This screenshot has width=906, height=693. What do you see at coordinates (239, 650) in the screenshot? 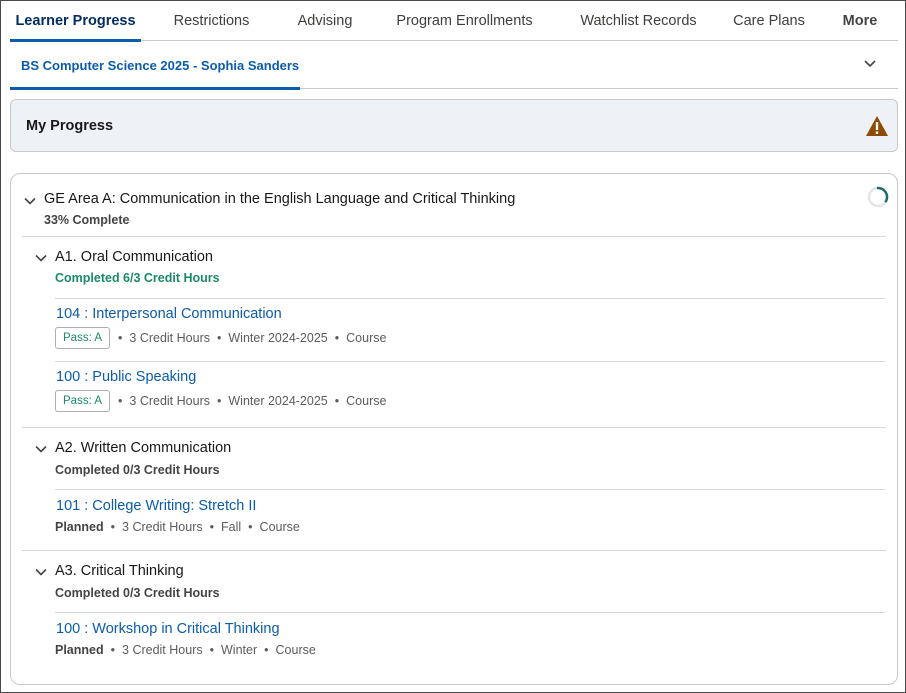
I see `term: Winter` at bounding box center [239, 650].